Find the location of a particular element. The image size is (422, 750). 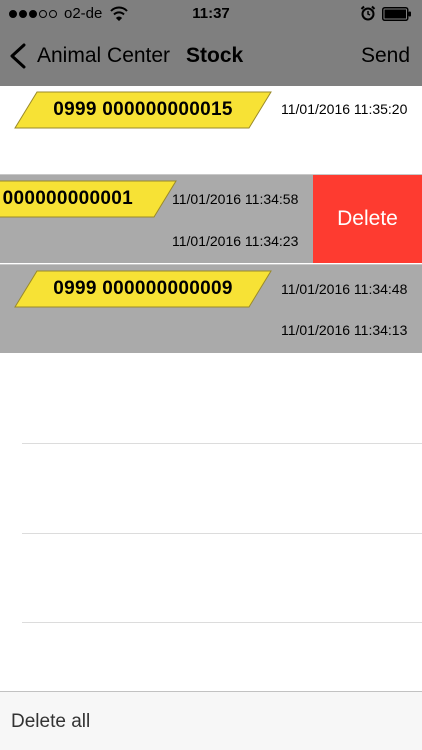

top-bar: o2-de 11:37 Animal Center Stock Send is located at coordinates (211, 43).